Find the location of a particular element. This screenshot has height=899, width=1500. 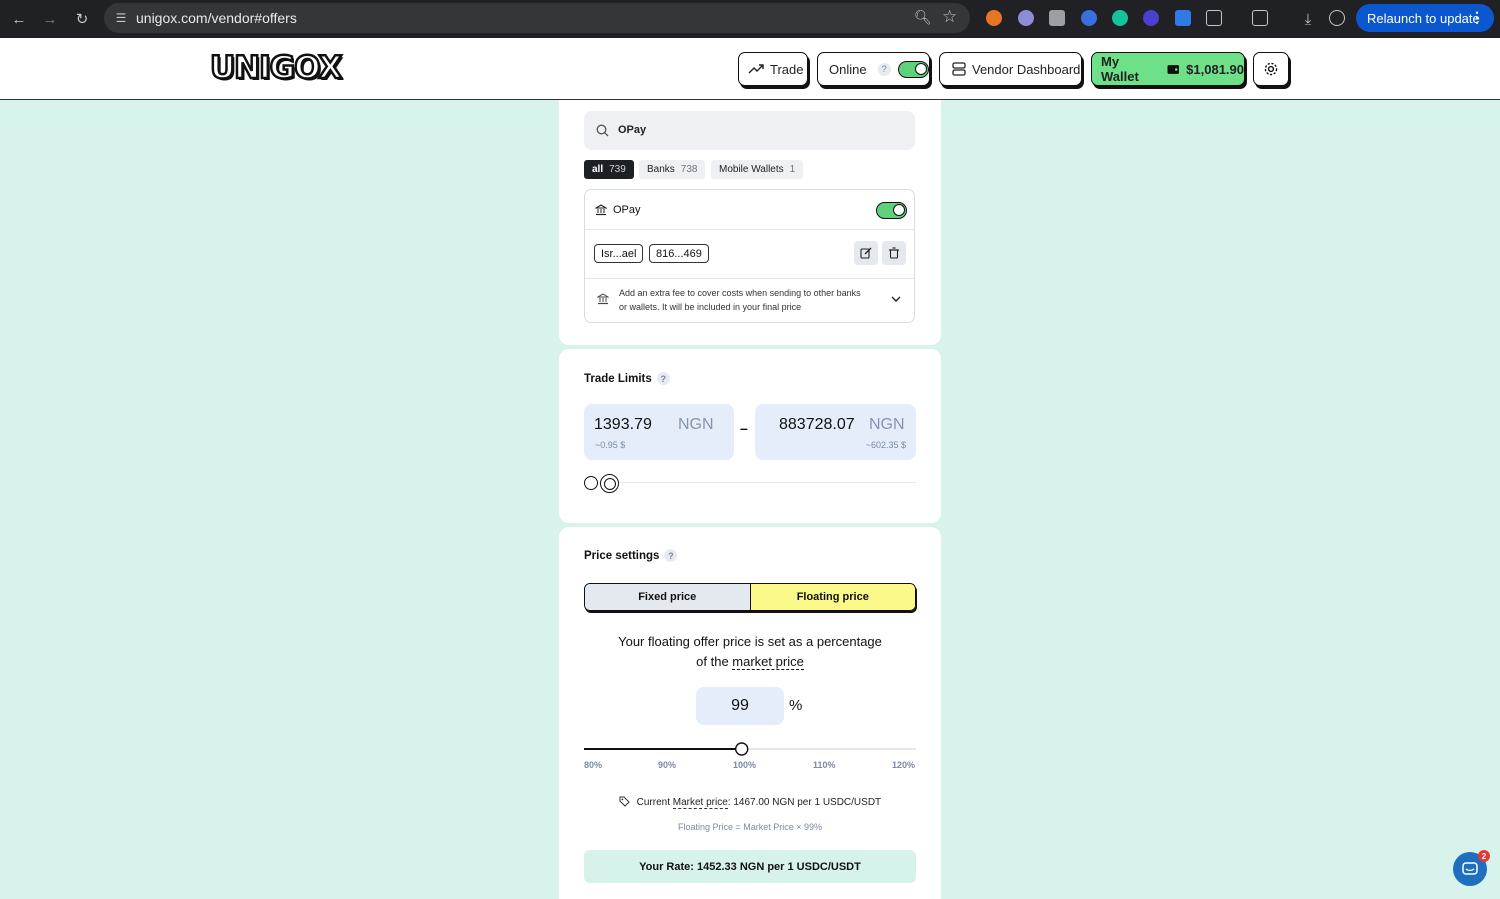

reload-icon: ↻ is located at coordinates (82, 19).